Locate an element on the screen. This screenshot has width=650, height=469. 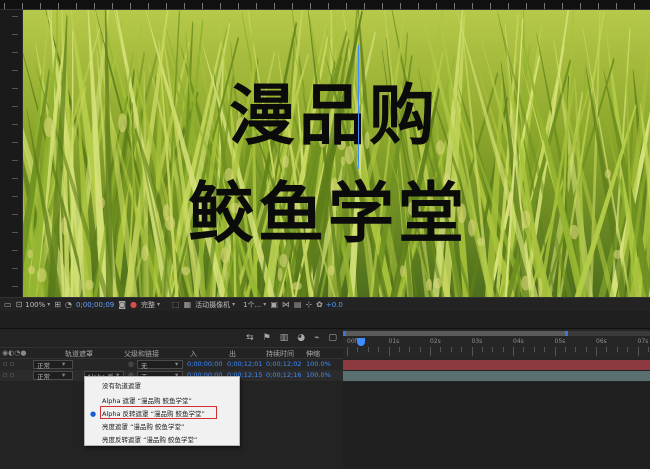
selection-highlight-box is located at coordinates (158, 412).